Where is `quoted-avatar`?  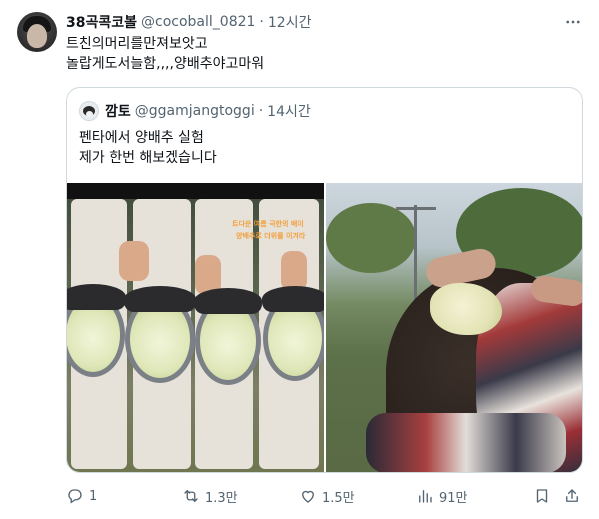 quoted-avatar is located at coordinates (89, 111).